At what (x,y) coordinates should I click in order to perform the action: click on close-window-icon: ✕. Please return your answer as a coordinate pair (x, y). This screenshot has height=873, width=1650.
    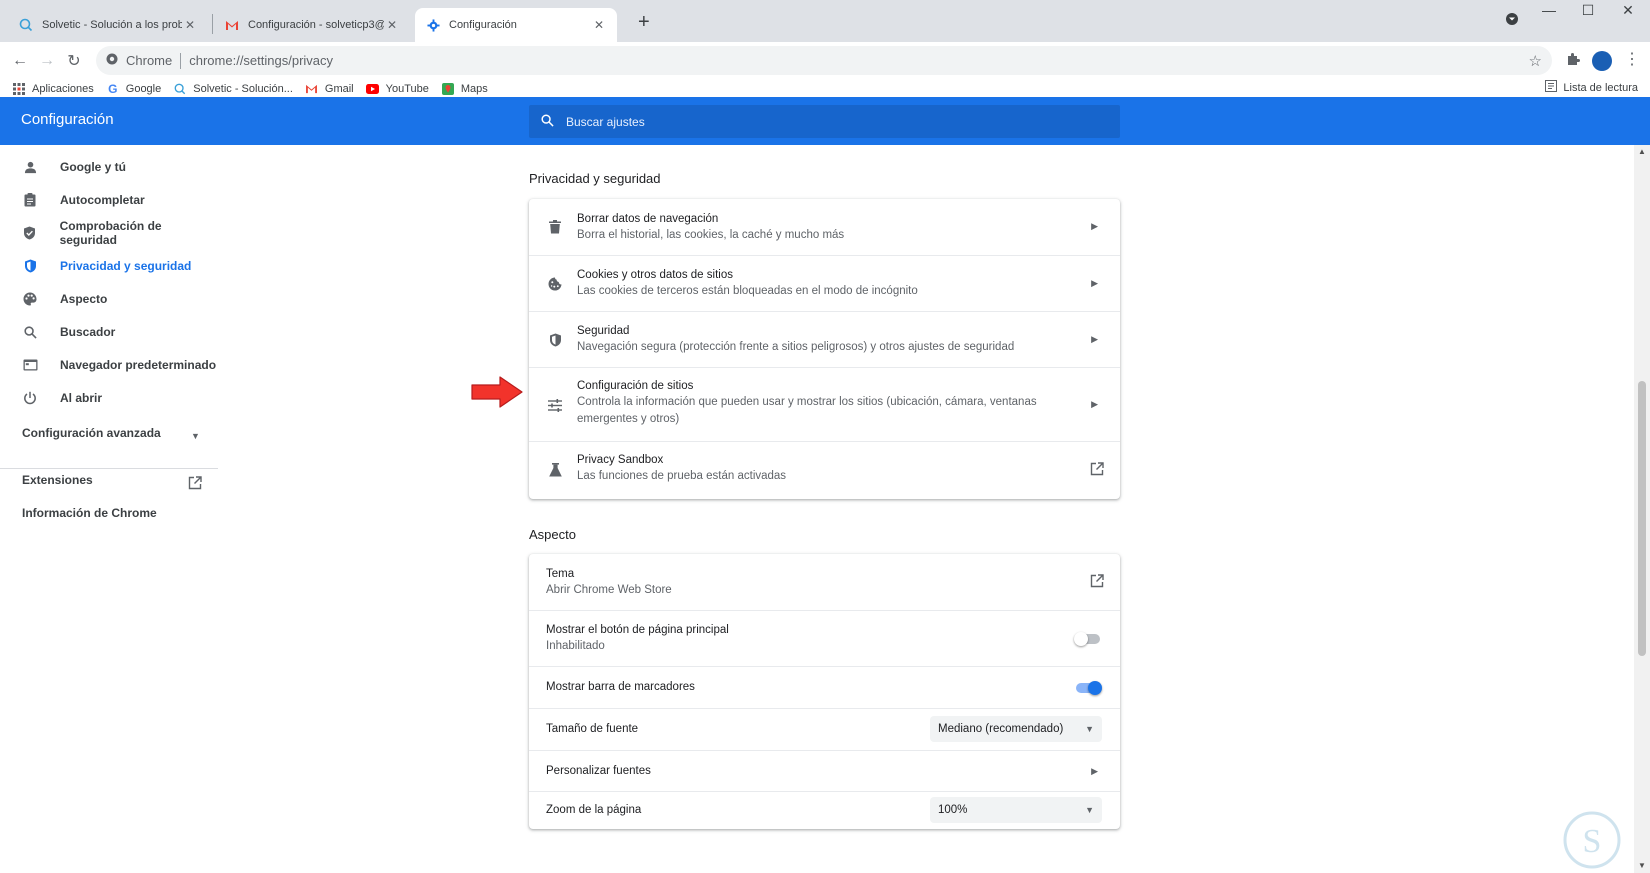
    Looking at the image, I should click on (1628, 12).